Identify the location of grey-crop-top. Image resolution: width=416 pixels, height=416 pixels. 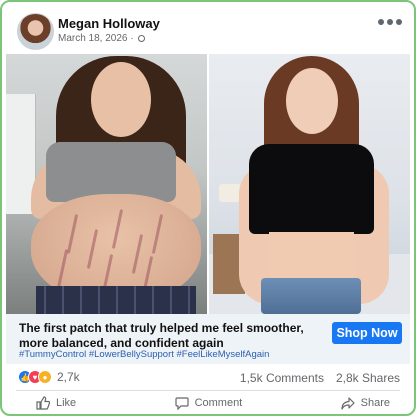
(111, 172).